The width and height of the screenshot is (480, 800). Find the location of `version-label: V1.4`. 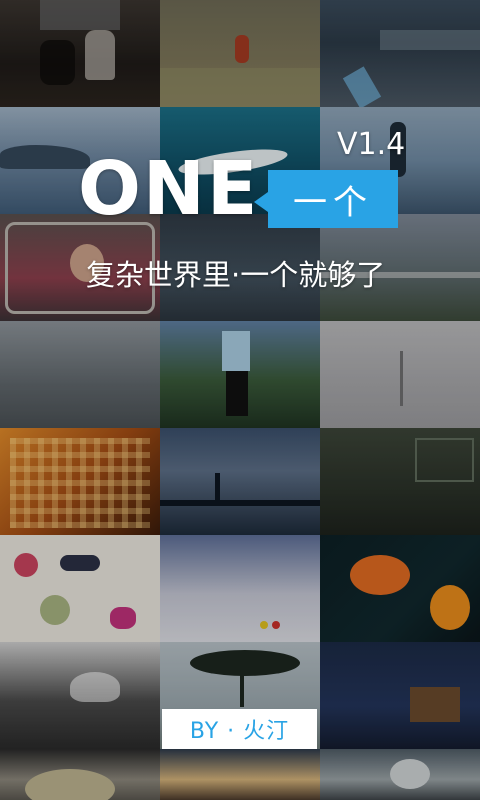

version-label: V1.4 is located at coordinates (371, 144).